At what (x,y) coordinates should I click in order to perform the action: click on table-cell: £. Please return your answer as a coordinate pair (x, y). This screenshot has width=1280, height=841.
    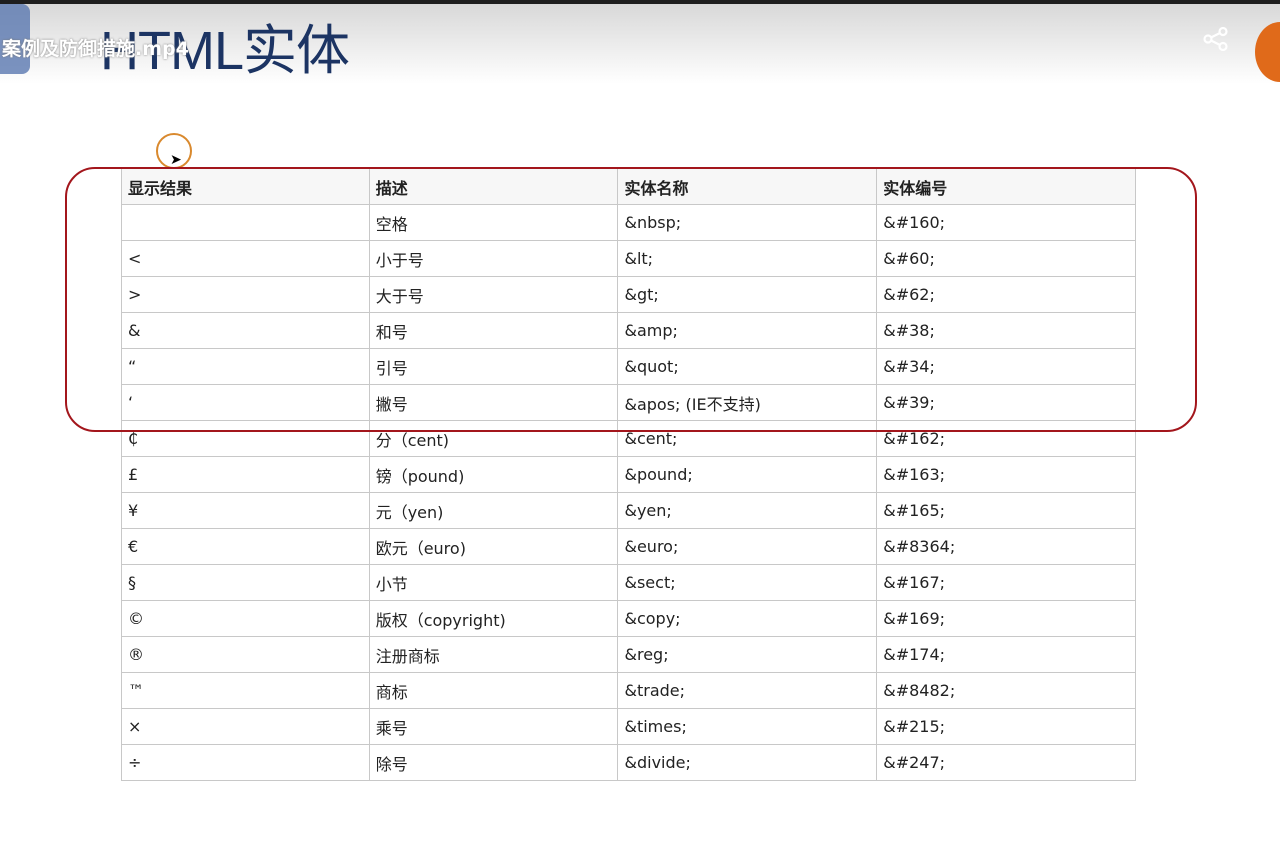
    Looking at the image, I should click on (245, 474).